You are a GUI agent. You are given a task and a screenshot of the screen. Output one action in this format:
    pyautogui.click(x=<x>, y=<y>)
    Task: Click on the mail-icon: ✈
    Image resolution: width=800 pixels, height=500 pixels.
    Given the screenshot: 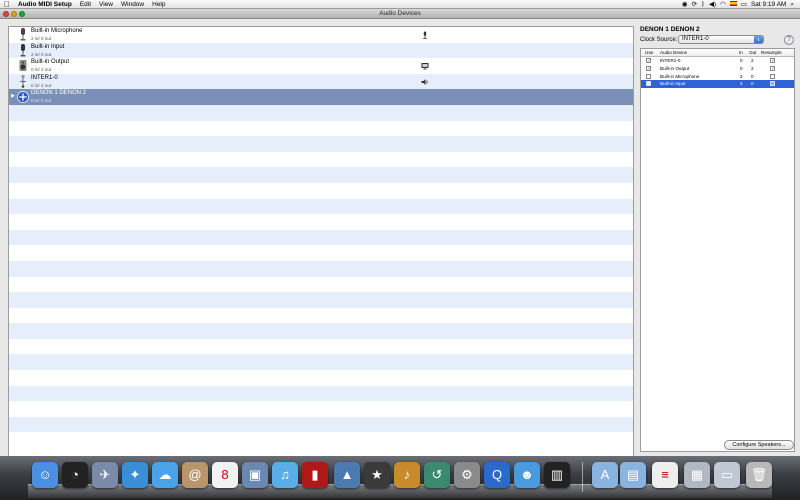 What is the action you would take?
    pyautogui.click(x=105, y=475)
    